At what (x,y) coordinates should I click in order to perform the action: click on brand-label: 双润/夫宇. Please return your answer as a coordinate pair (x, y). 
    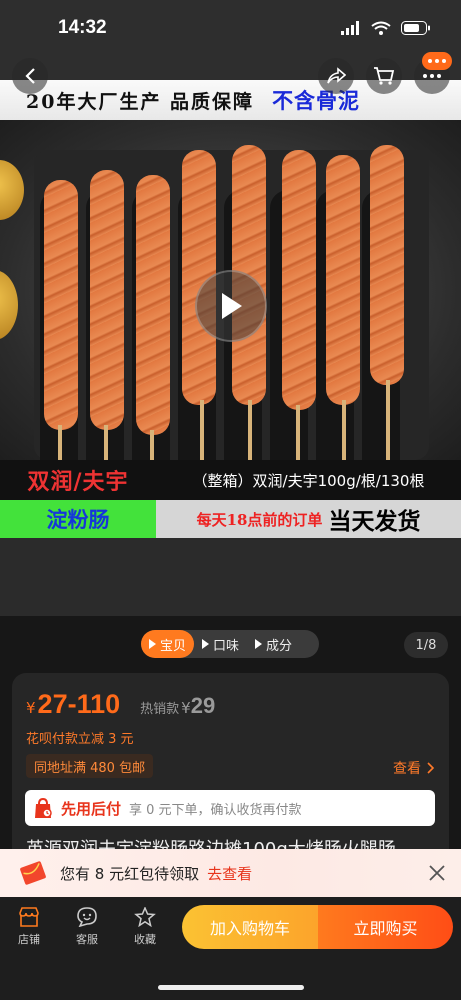
    Looking at the image, I should click on (78, 482).